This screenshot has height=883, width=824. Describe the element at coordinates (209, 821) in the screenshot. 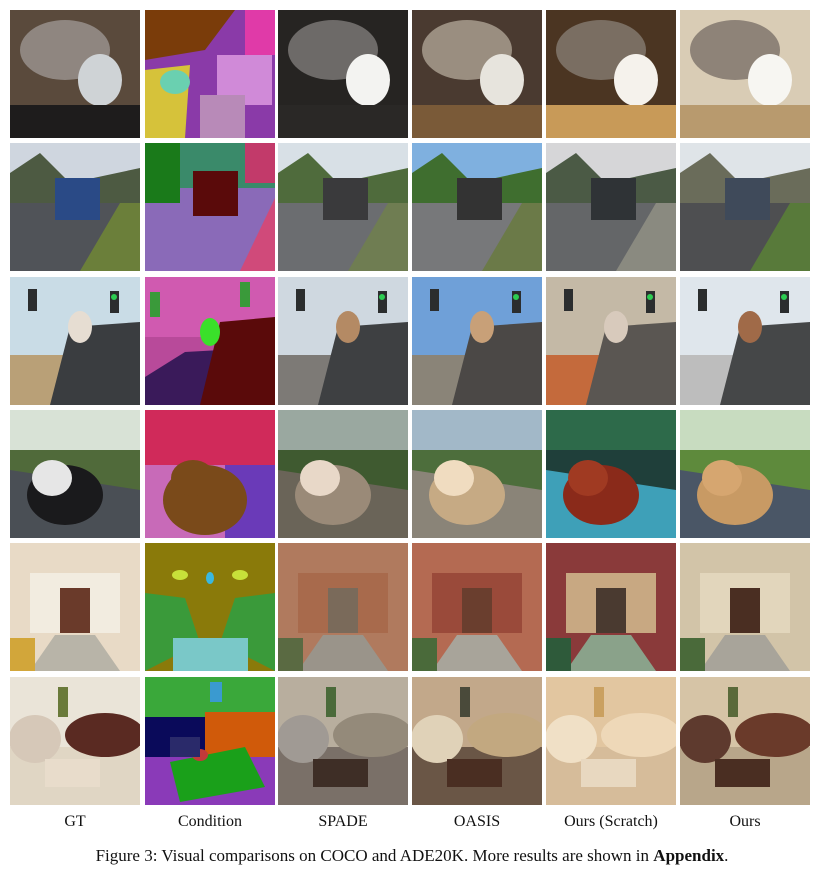

I see `column-label-condition: Condition` at that location.